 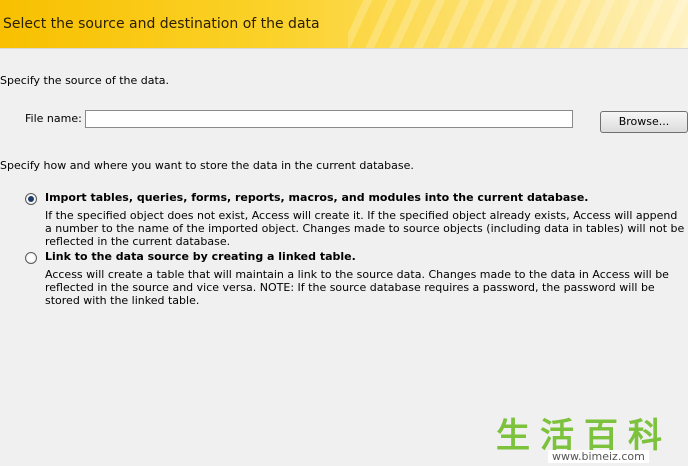 What do you see at coordinates (344, 48) in the screenshot?
I see `header-divider` at bounding box center [344, 48].